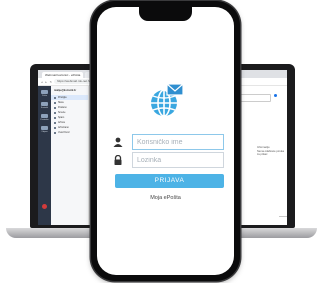 The height and width of the screenshot is (283, 322). I want to click on user-icon, so click(118, 142).